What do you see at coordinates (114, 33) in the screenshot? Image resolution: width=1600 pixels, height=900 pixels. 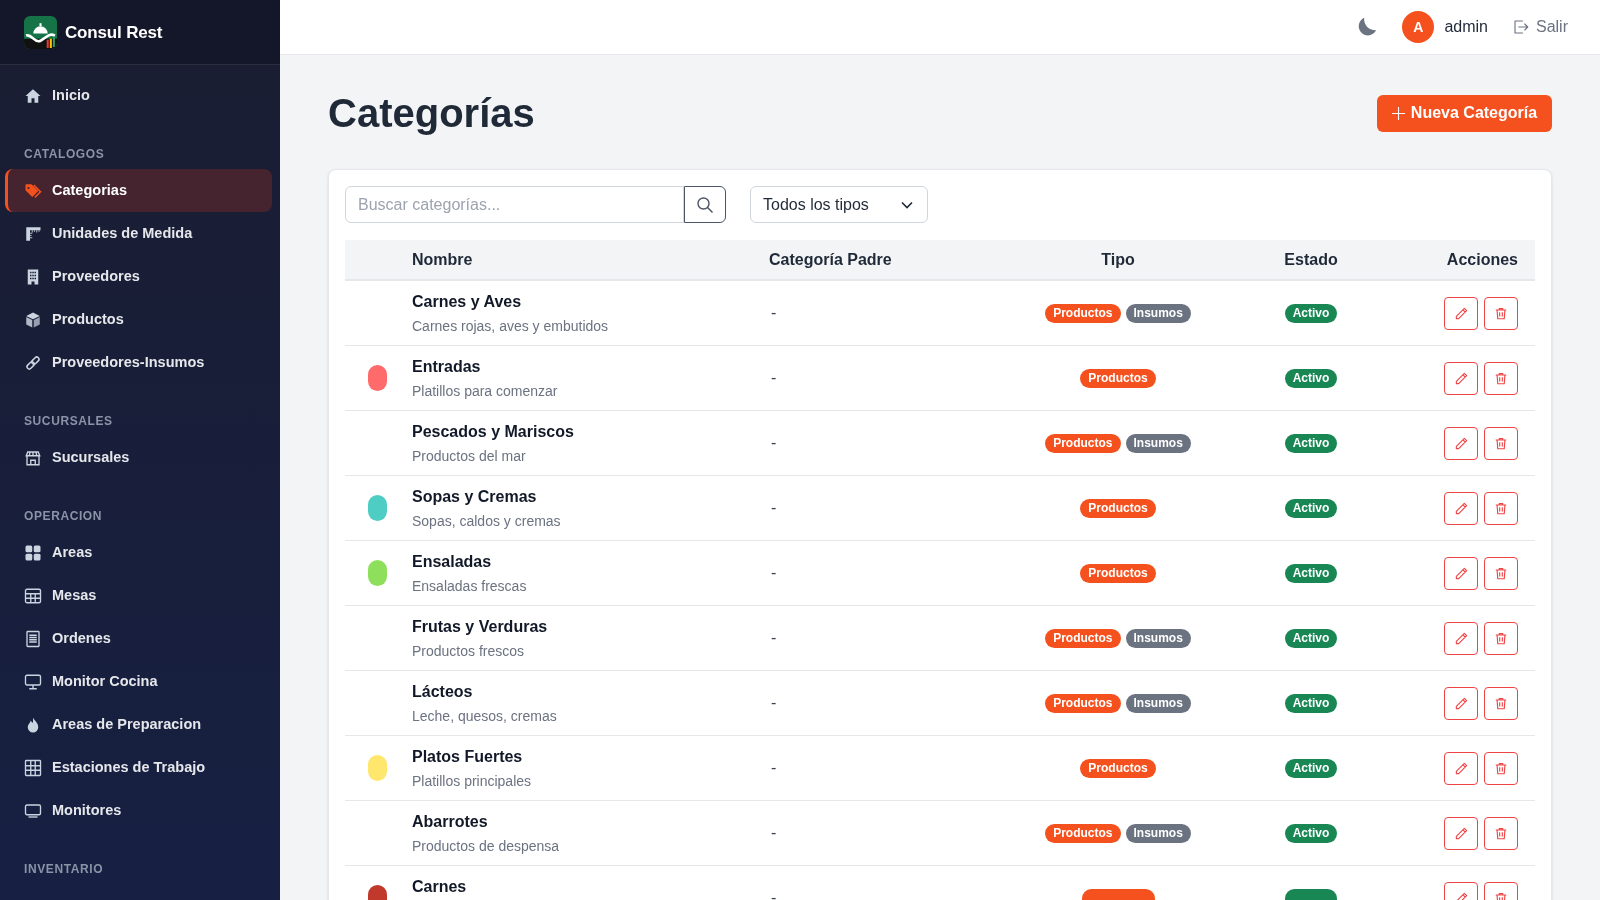 I see `app-name: Consul Rest` at bounding box center [114, 33].